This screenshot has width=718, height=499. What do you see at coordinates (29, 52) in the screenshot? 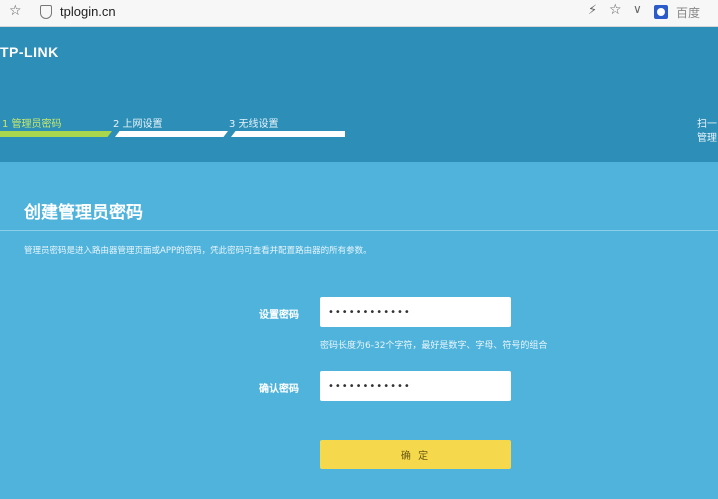
I see `brand-logo: TP-LINK` at bounding box center [29, 52].